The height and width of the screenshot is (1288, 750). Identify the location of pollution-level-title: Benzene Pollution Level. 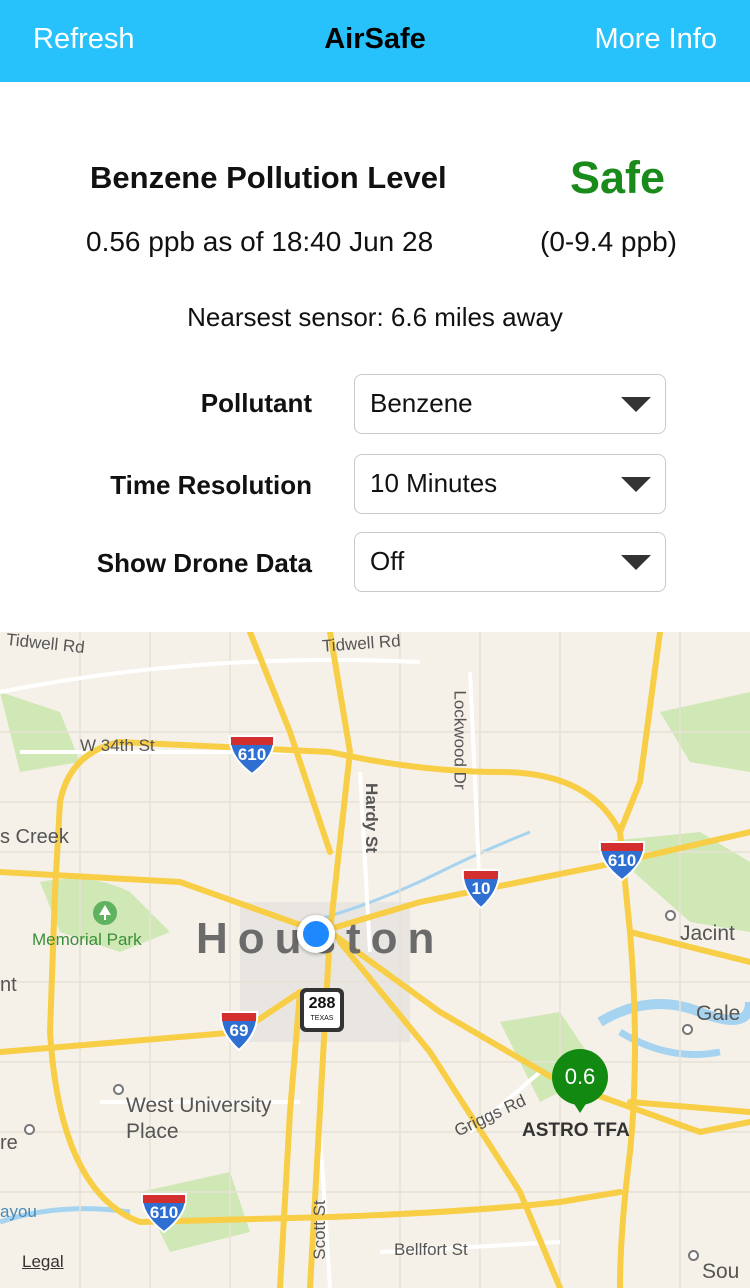
(268, 177).